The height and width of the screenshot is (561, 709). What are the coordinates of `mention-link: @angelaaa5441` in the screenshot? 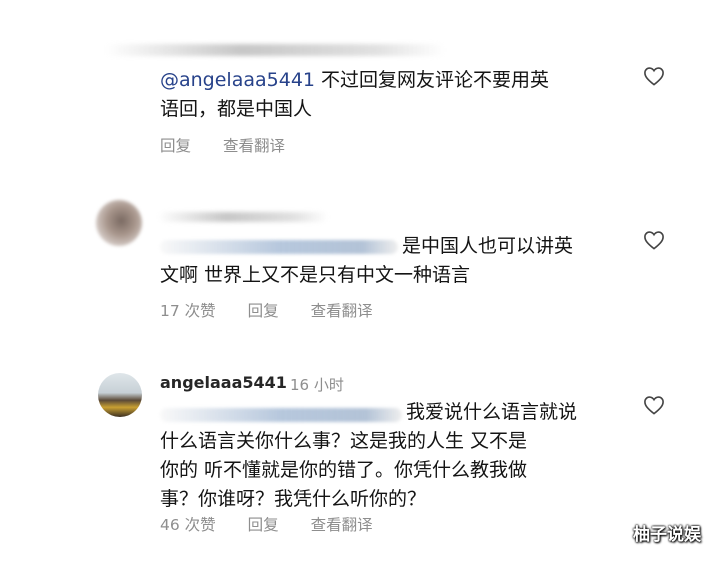 It's located at (237, 80).